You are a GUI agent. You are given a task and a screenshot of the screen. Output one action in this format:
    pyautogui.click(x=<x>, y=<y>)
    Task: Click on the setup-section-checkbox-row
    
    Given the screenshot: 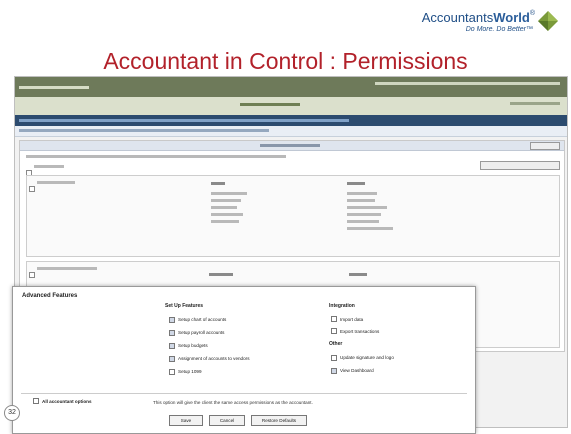 What is the action you would take?
    pyautogui.click(x=52, y=188)
    